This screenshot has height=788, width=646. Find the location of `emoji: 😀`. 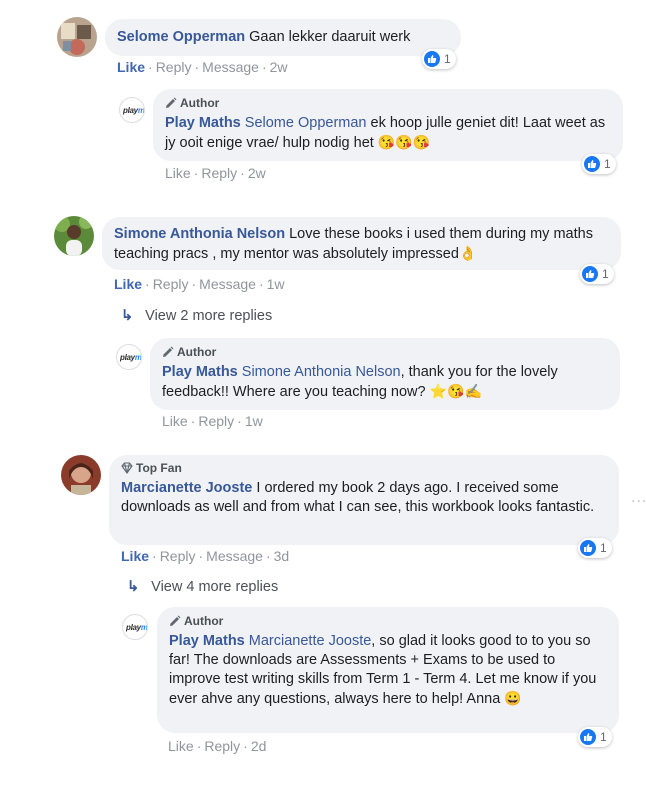

emoji: 😀 is located at coordinates (513, 698).